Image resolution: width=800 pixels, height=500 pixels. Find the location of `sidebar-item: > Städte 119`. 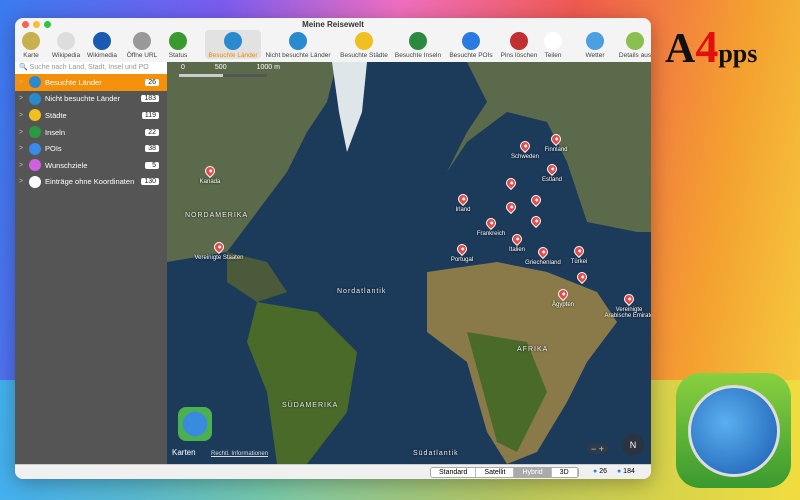

sidebar-item: > Städte 119 is located at coordinates (91, 115).